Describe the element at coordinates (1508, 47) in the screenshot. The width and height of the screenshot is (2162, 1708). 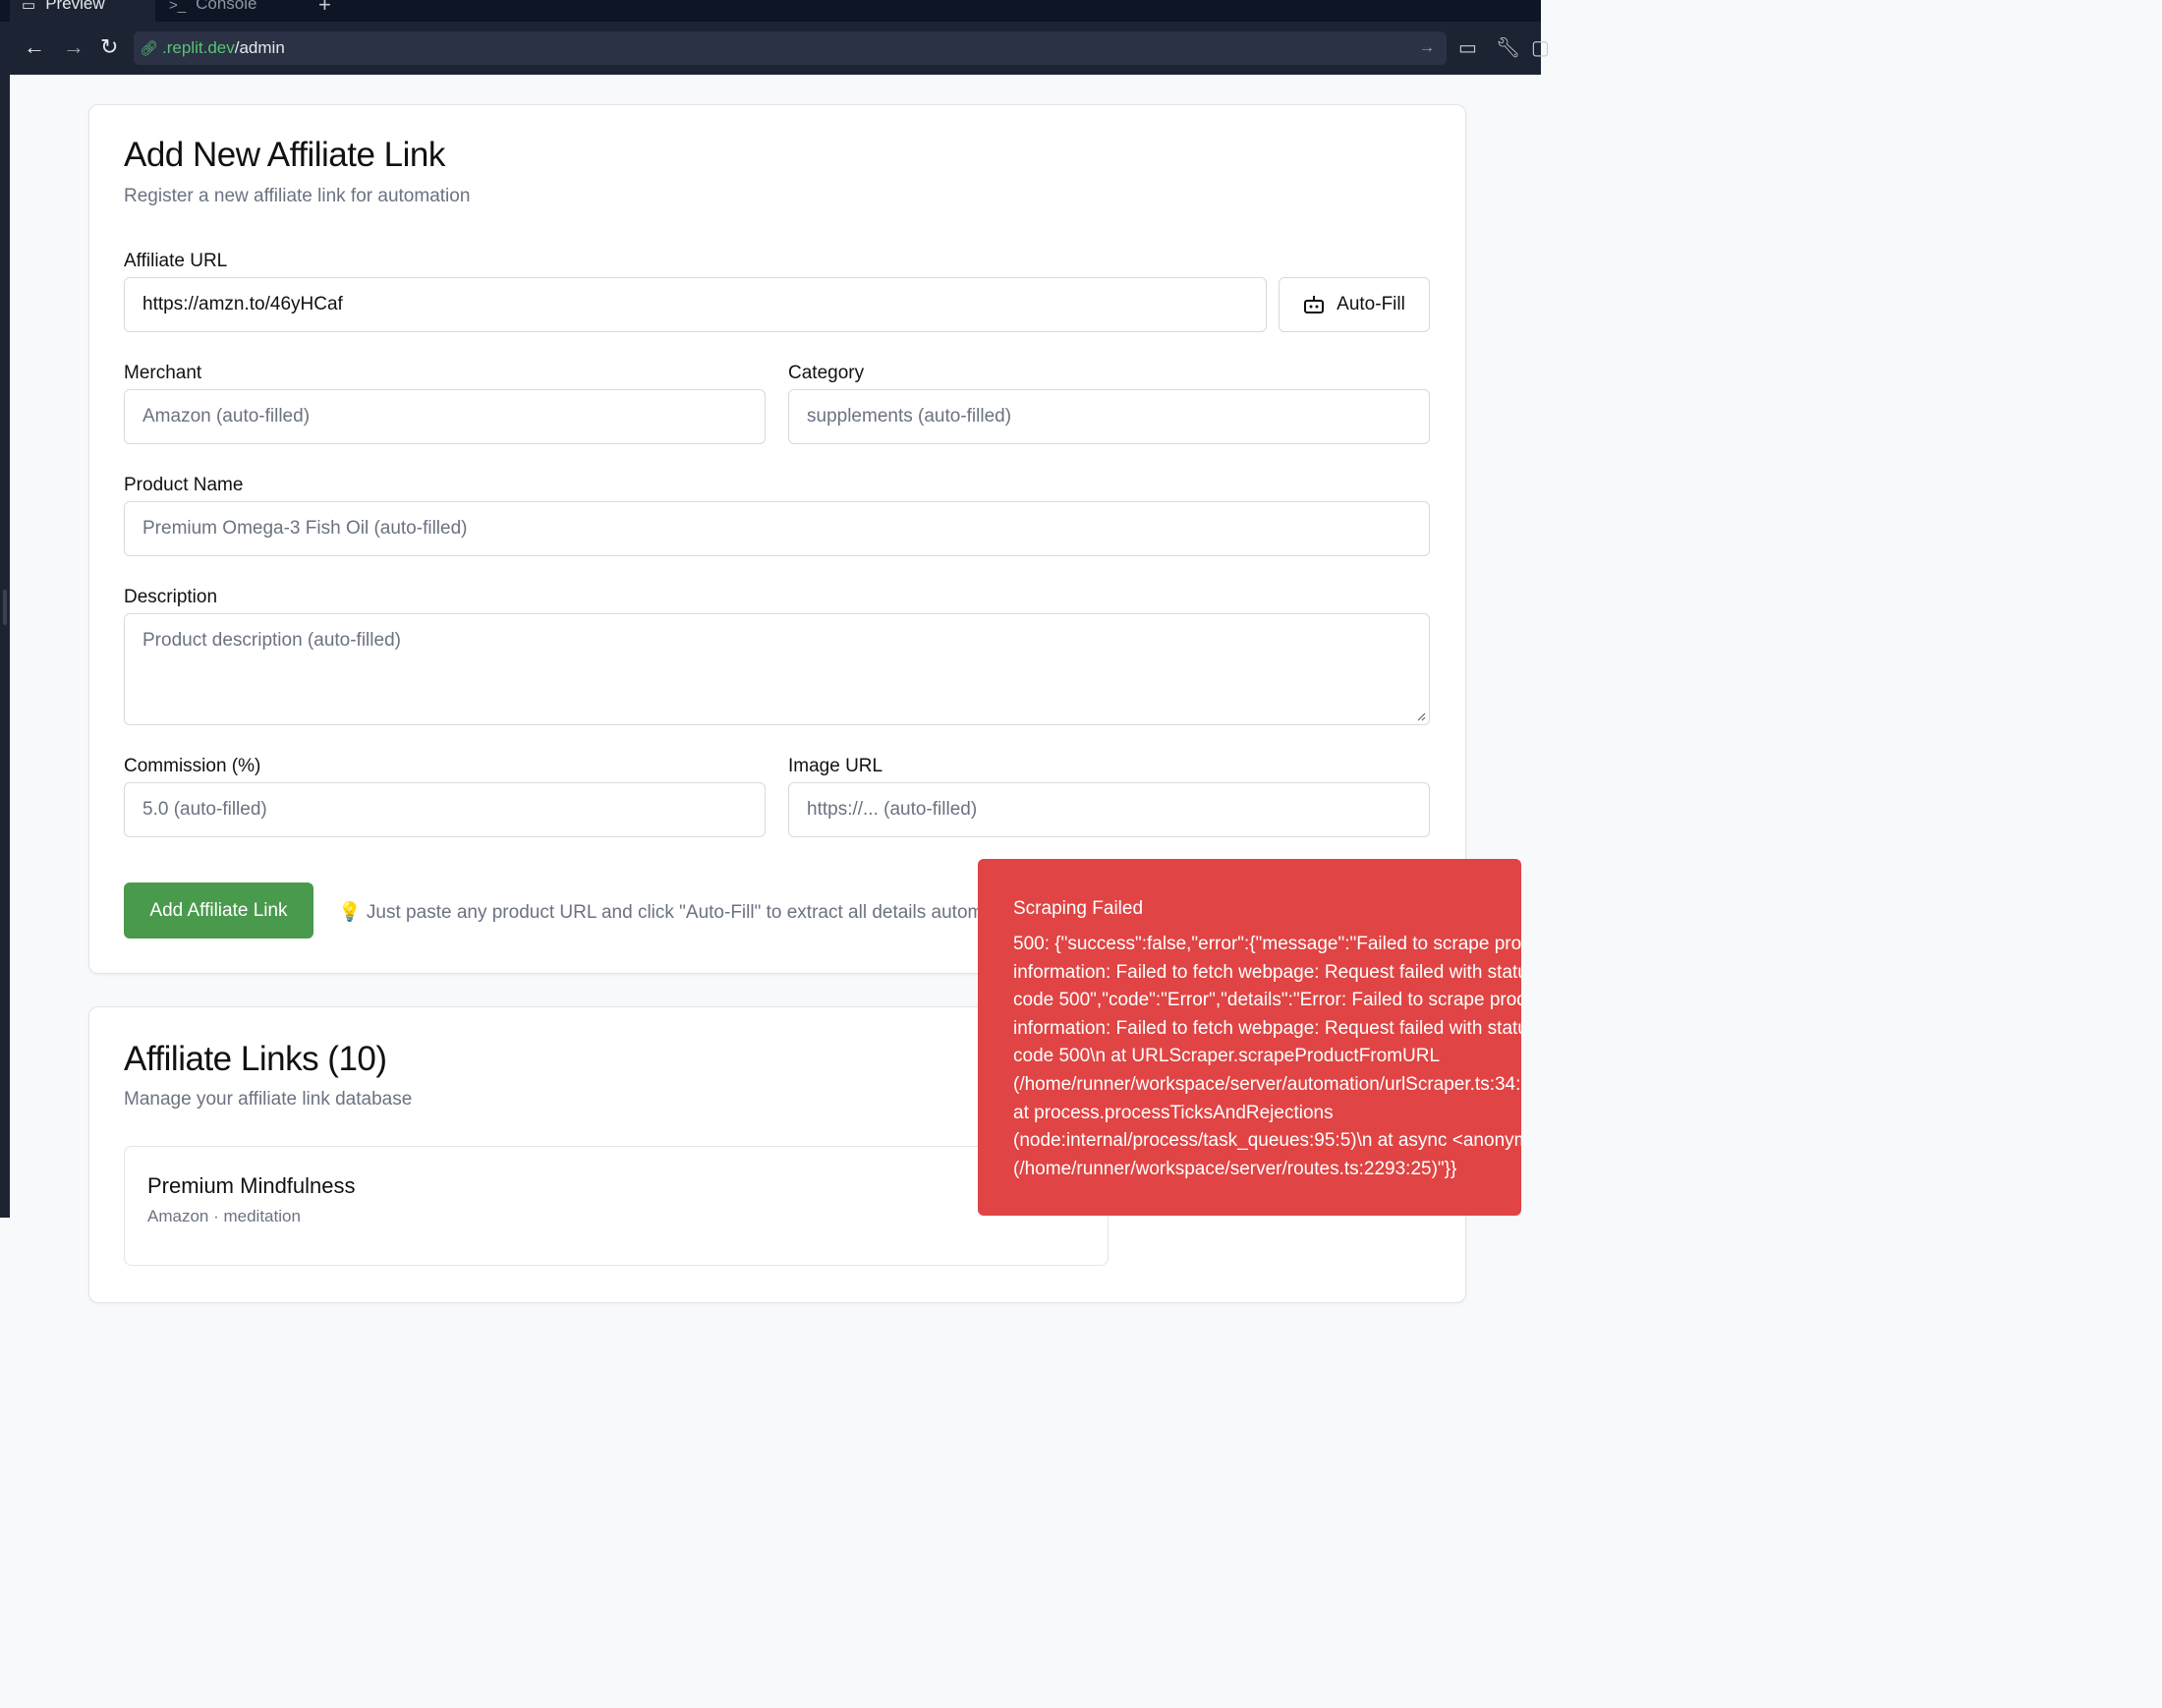
I see `wrench-icon: 🔧︎` at that location.